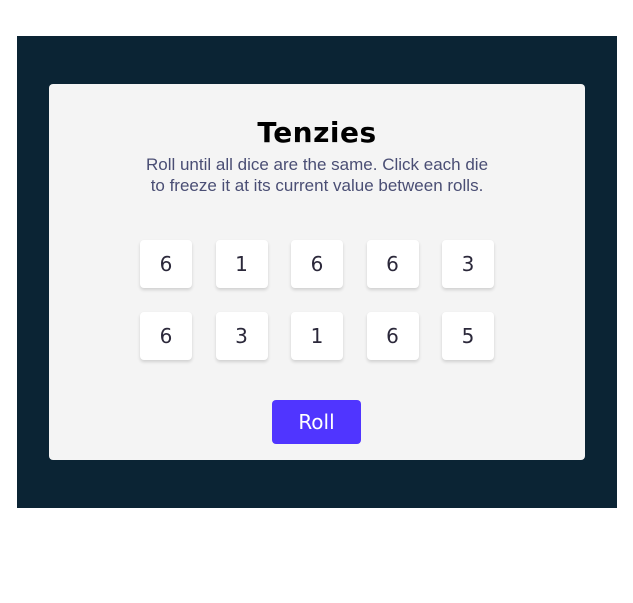  I want to click on dice-grid: 6 1 6 6 3 6 3 1 6 5, so click(317, 300).